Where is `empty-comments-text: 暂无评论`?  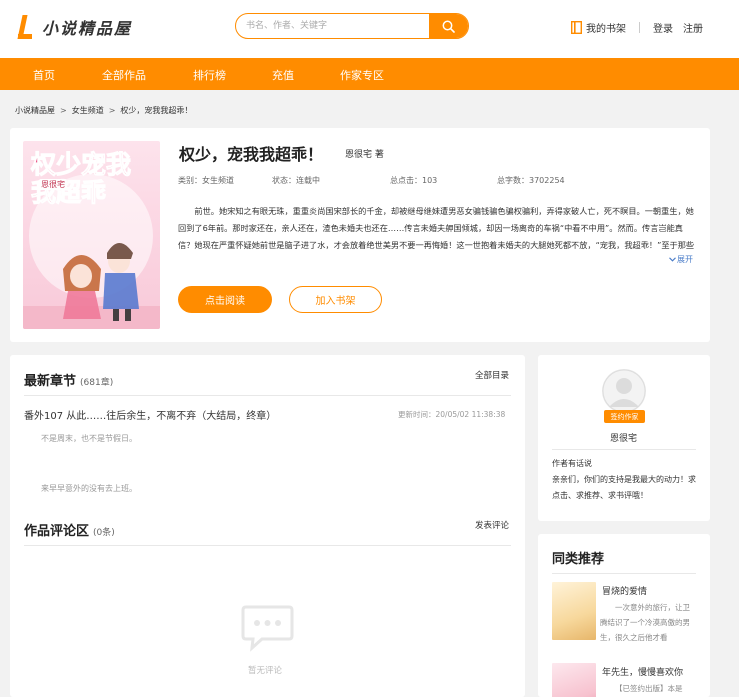
empty-comments-text: 暂无评论 is located at coordinates (265, 671).